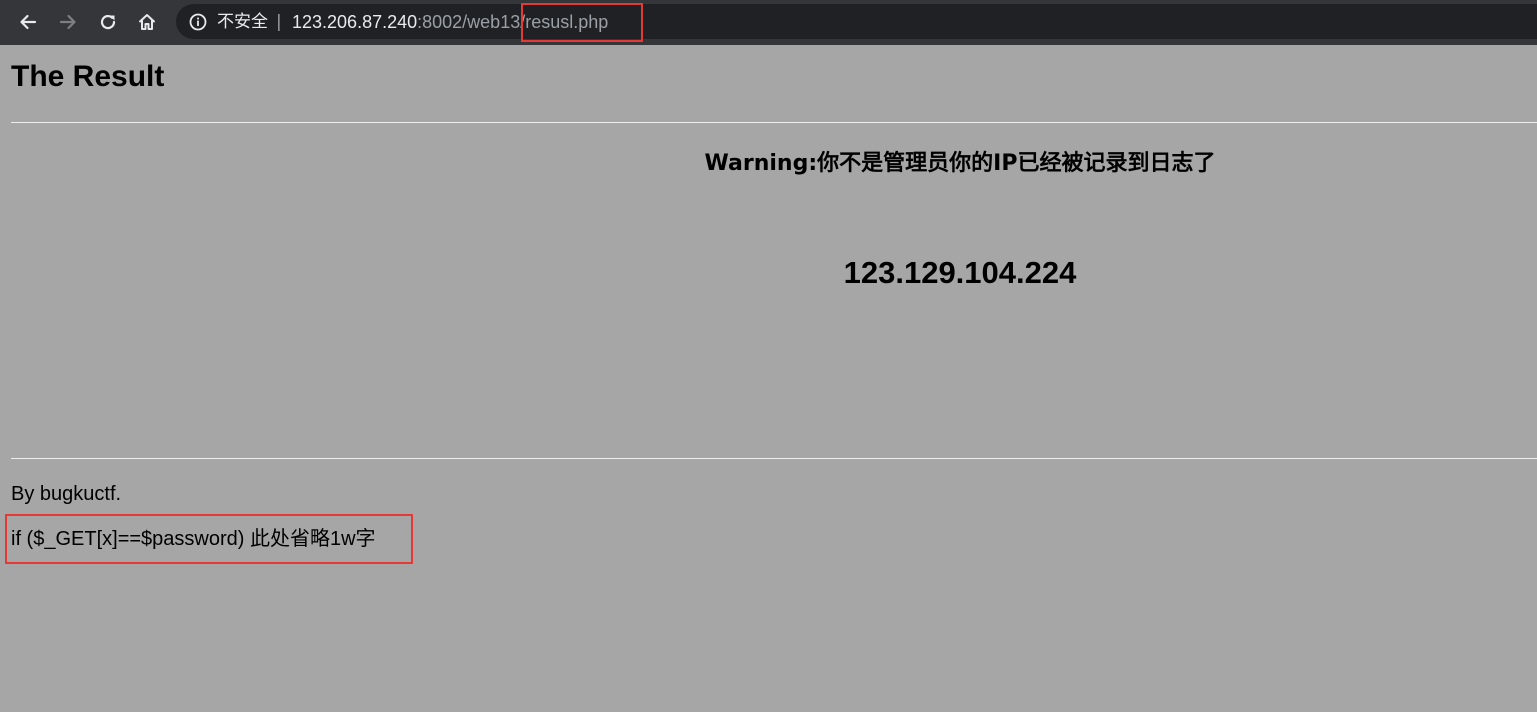 The image size is (1537, 712). What do you see at coordinates (469, 22) in the screenshot?
I see `url-path: :8002/web13` at bounding box center [469, 22].